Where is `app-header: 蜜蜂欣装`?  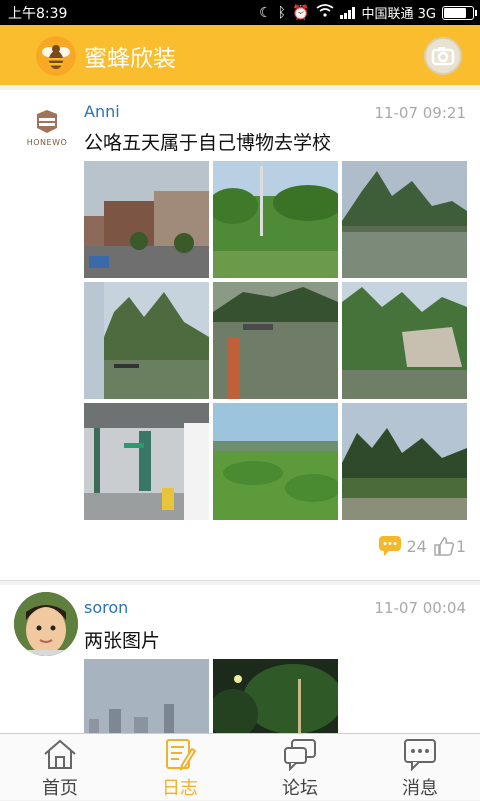 app-header: 蜜蜂欣装 is located at coordinates (240, 55).